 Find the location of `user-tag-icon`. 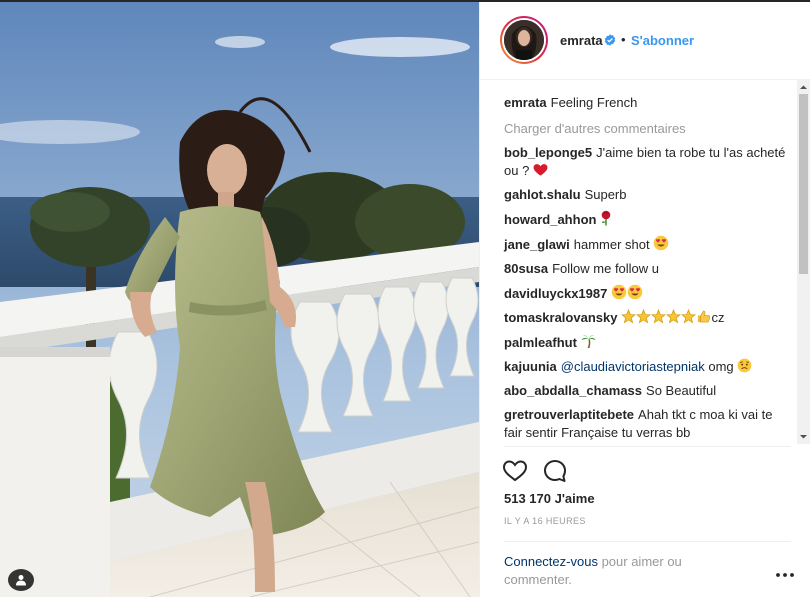

user-tag-icon is located at coordinates (21, 580).